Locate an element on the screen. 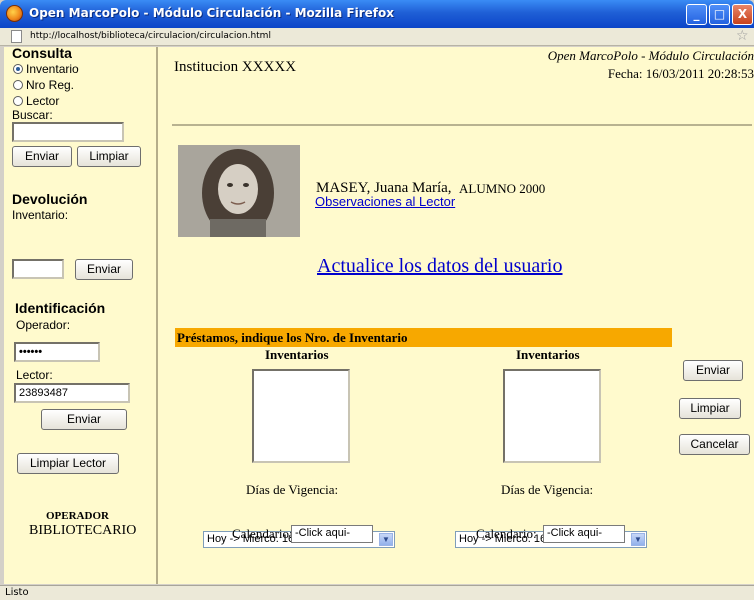  prestamos-enviar-button: Enviar is located at coordinates (713, 370).